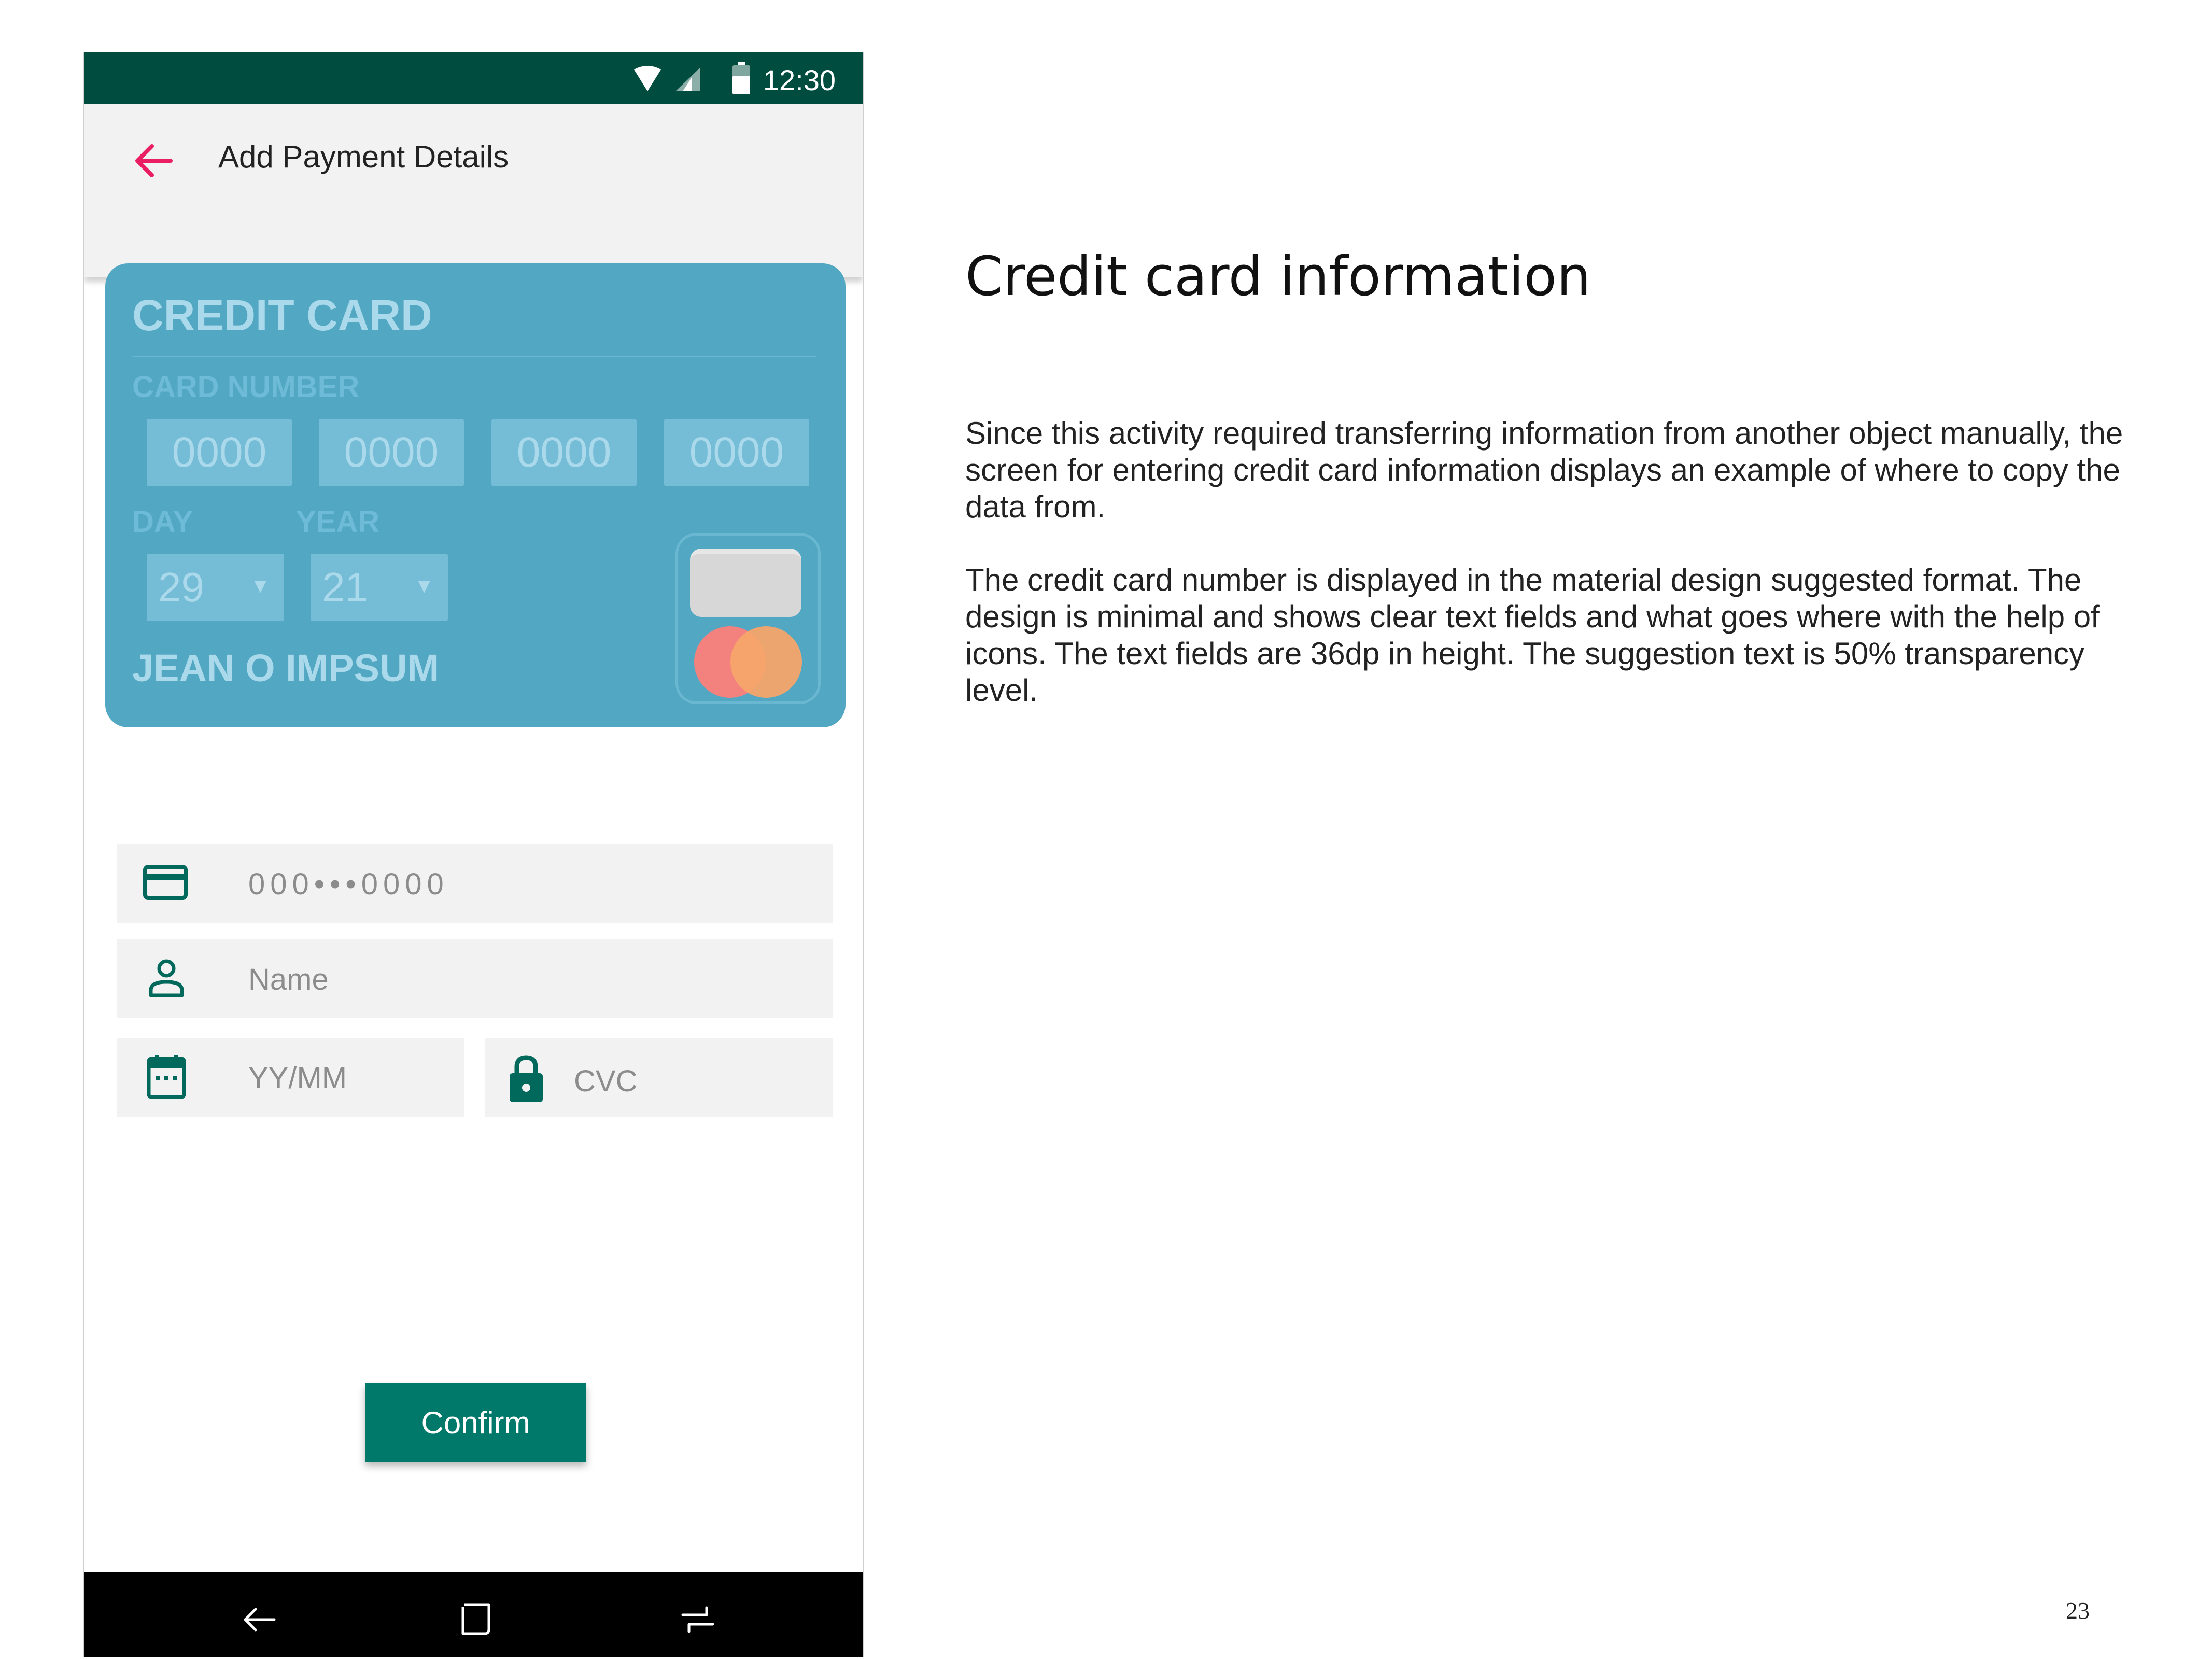  I want to click on signal-icon, so click(687, 79).